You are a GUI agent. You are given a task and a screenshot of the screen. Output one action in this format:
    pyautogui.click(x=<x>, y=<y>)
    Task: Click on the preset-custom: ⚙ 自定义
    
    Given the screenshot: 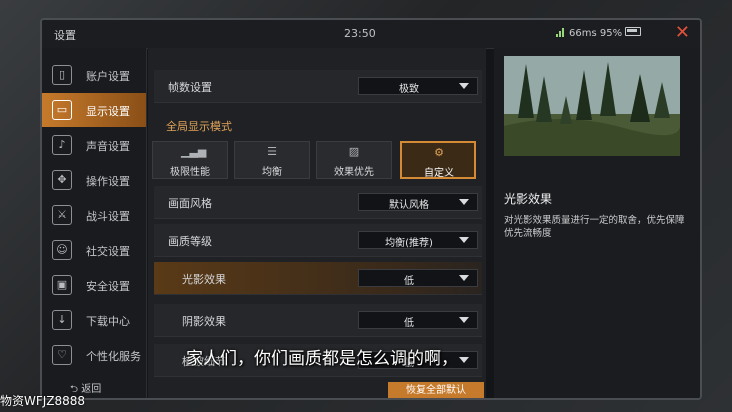 What is the action you would take?
    pyautogui.click(x=438, y=160)
    